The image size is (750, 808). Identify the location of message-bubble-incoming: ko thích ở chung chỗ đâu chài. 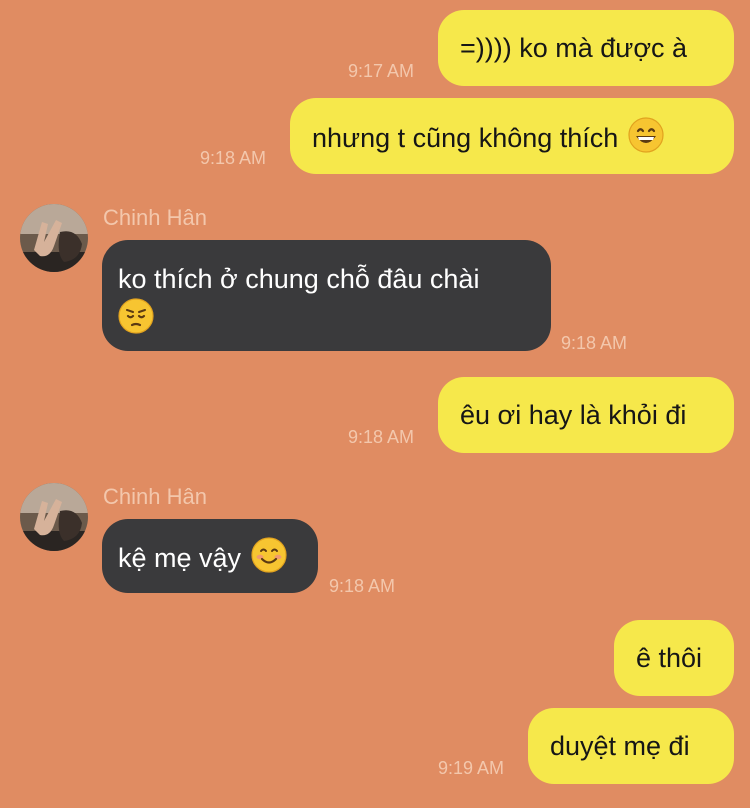
(326, 295).